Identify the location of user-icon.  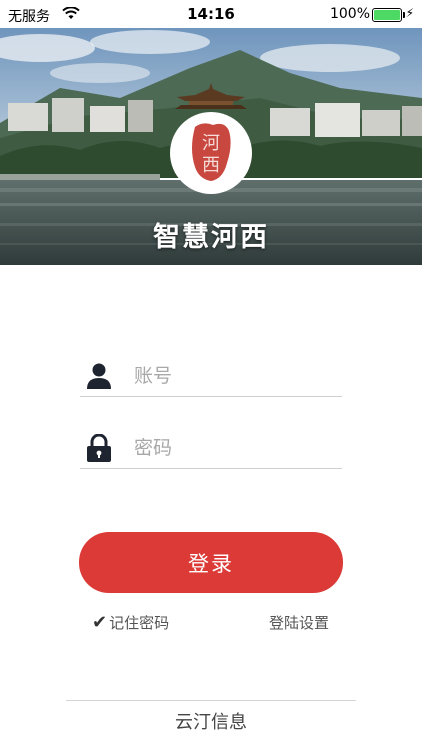
(99, 376).